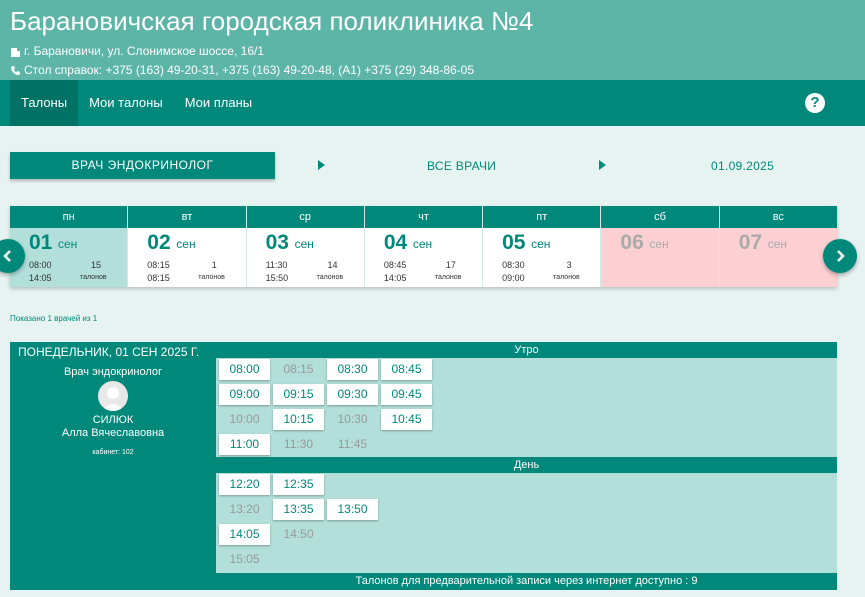 This screenshot has width=865, height=597. What do you see at coordinates (158, 265) in the screenshot?
I see `first-time: 08:15` at bounding box center [158, 265].